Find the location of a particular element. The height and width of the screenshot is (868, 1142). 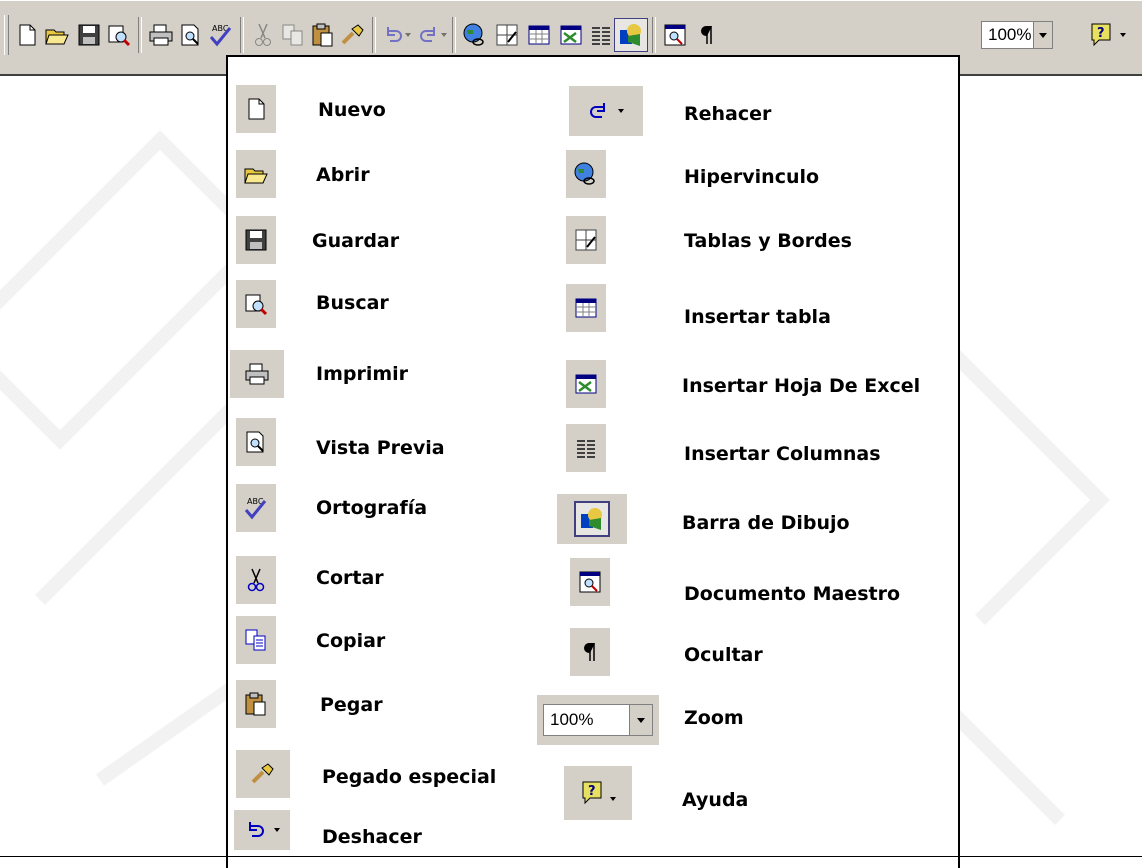

format-painter-button is located at coordinates (353, 35).